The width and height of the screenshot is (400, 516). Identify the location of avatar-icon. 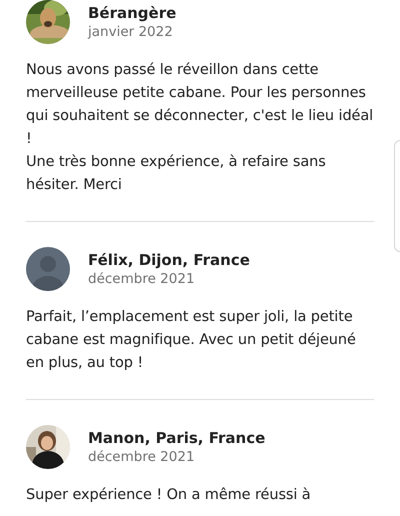
(48, 269).